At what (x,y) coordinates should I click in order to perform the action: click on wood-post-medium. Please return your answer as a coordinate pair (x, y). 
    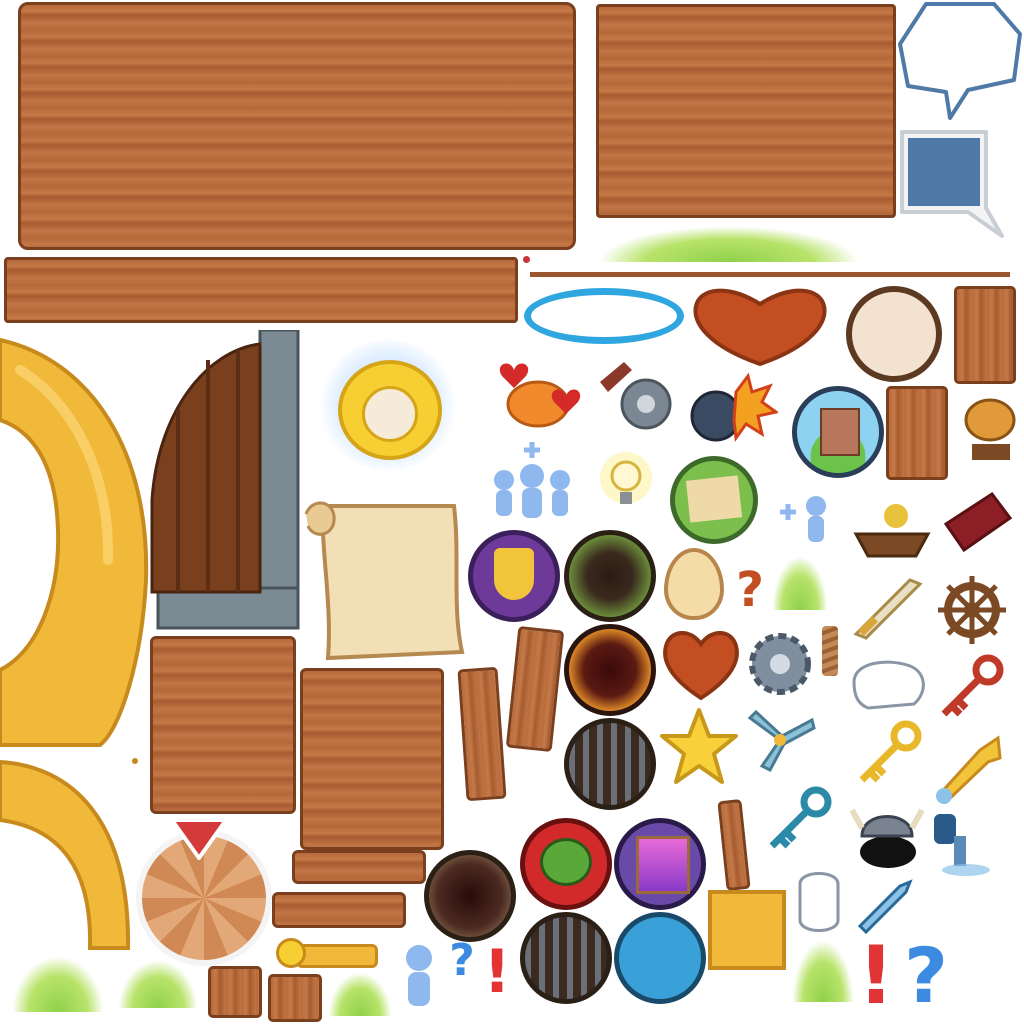
    Looking at the image, I should click on (917, 433).